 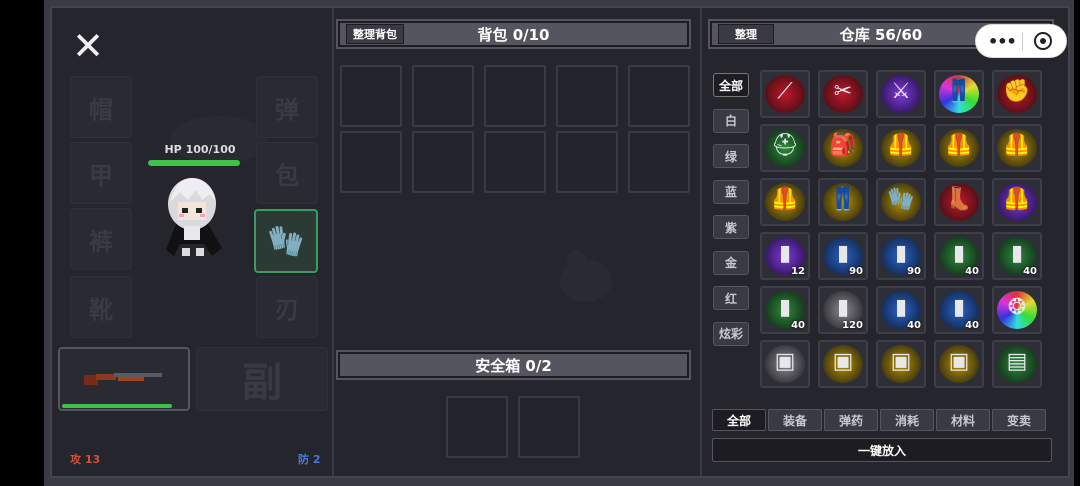 What do you see at coordinates (117, 406) in the screenshot?
I see `weapon-durability-bar` at bounding box center [117, 406].